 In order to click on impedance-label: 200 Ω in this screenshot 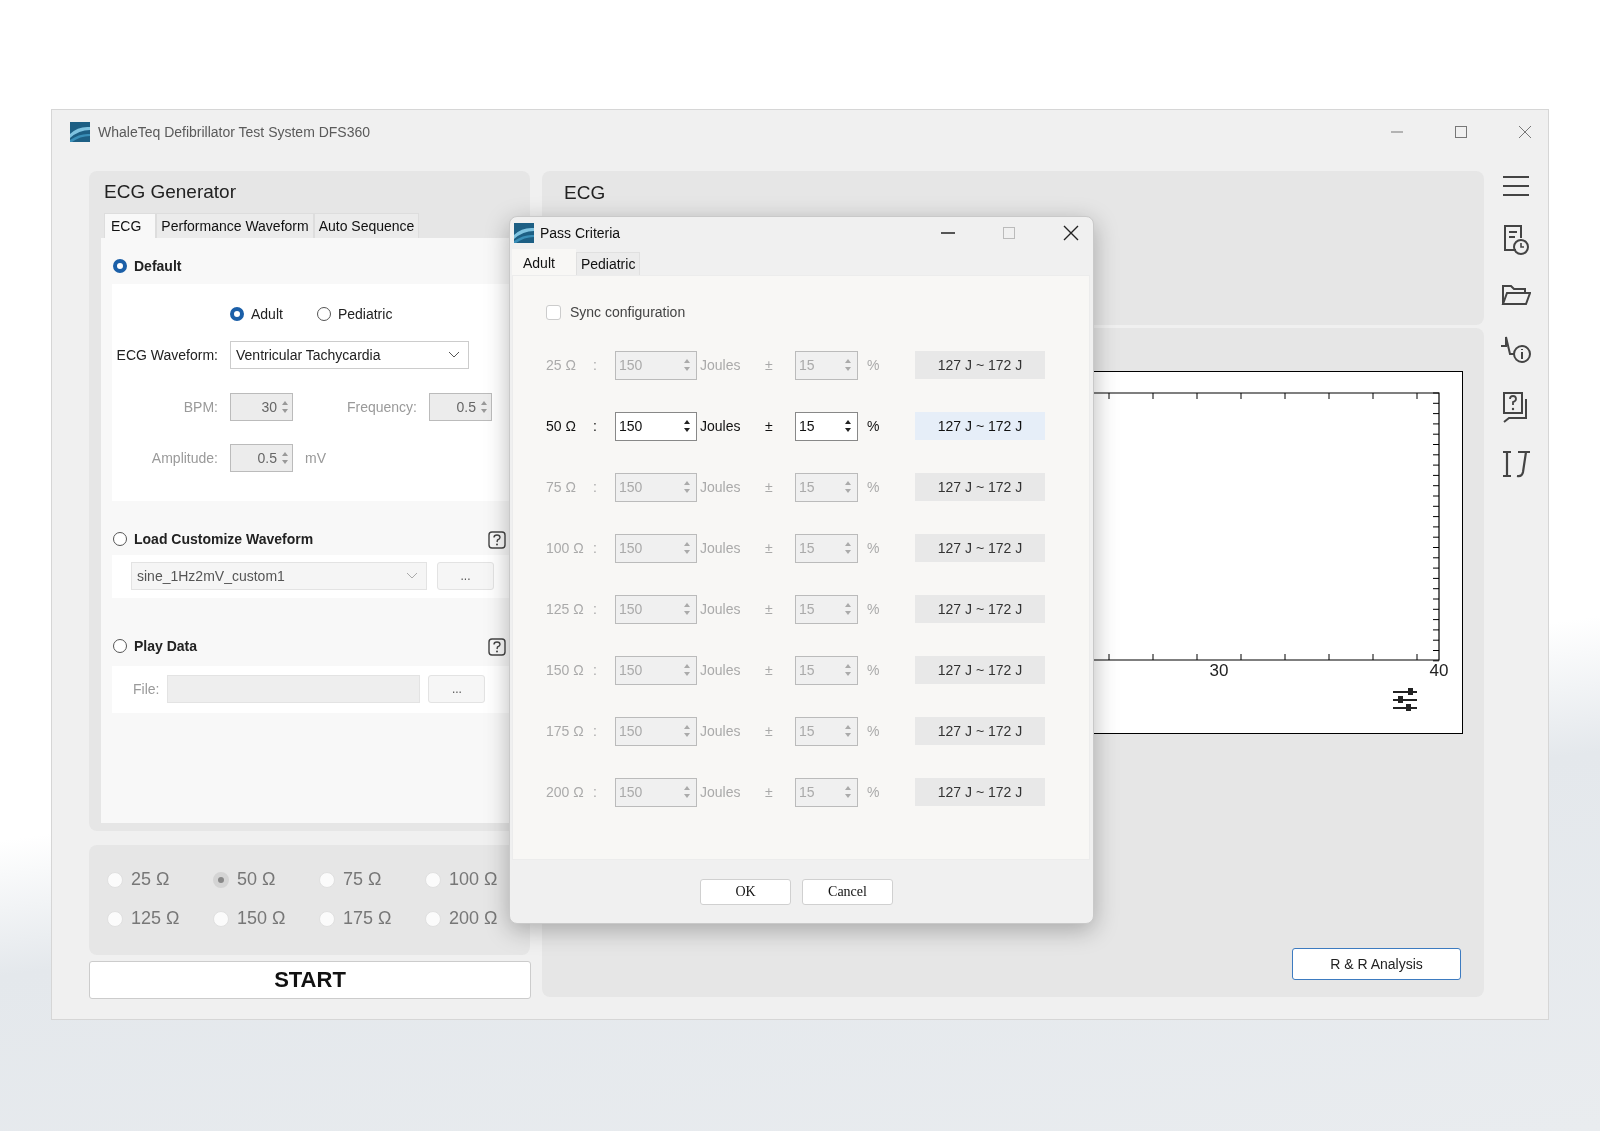, I will do `click(565, 792)`.